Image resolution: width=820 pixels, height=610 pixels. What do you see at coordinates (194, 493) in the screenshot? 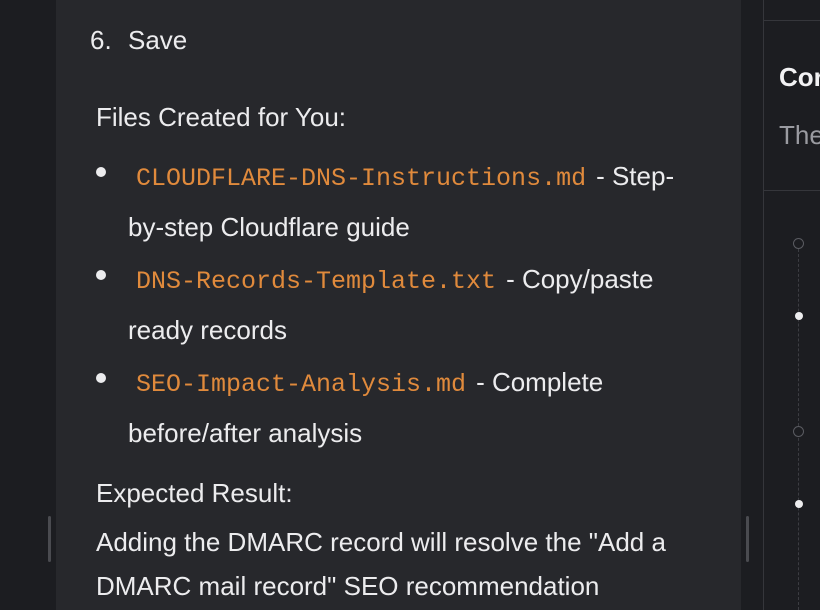
I see `expected-result-heading: Expected Result:` at bounding box center [194, 493].